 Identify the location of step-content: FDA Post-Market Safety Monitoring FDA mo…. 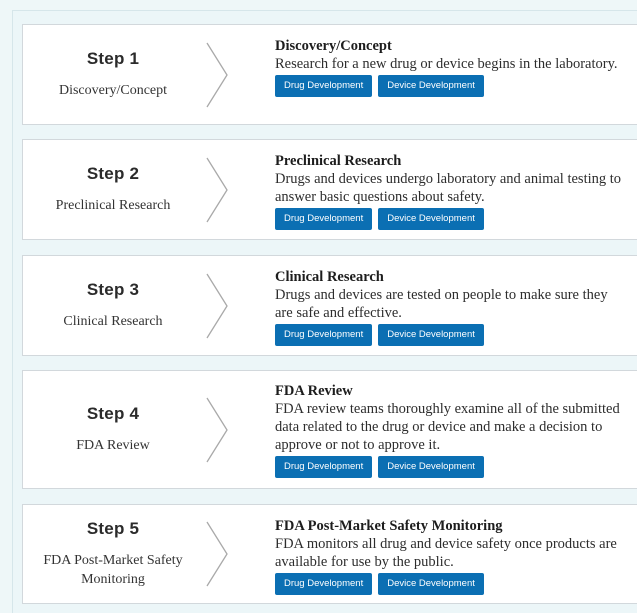
(451, 556).